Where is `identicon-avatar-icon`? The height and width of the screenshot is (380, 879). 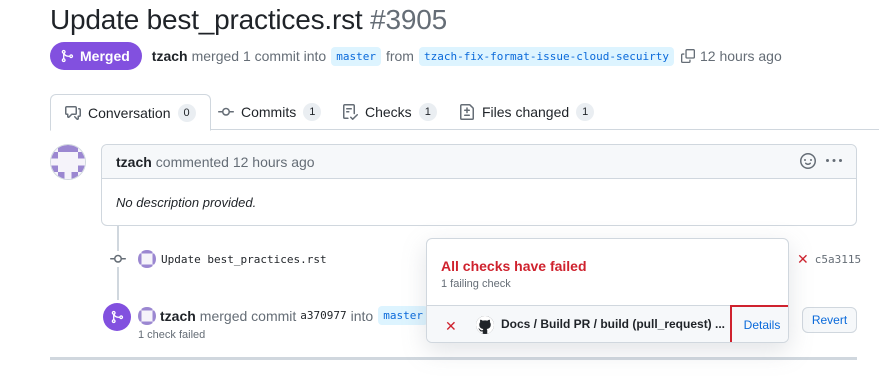
identicon-avatar-icon is located at coordinates (68, 162).